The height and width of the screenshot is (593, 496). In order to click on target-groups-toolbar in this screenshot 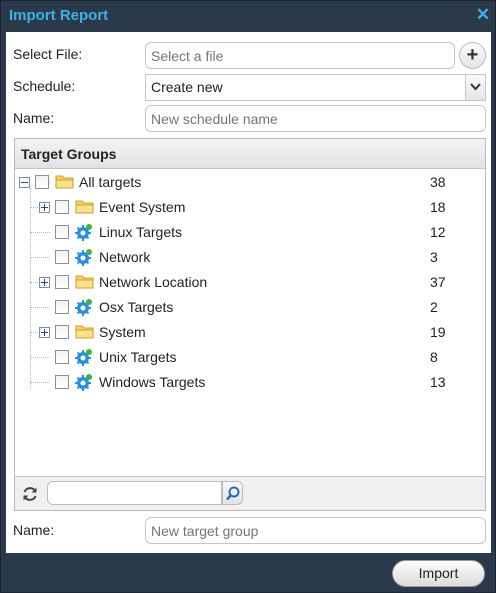, I will do `click(250, 493)`.